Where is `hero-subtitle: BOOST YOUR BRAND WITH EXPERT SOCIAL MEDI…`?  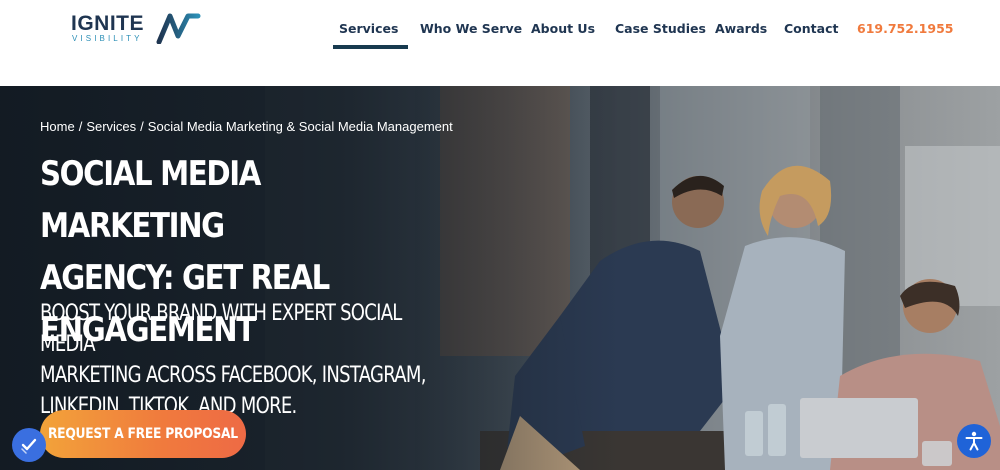 hero-subtitle: BOOST YOUR BRAND WITH EXPERT SOCIAL MEDI… is located at coordinates (245, 360).